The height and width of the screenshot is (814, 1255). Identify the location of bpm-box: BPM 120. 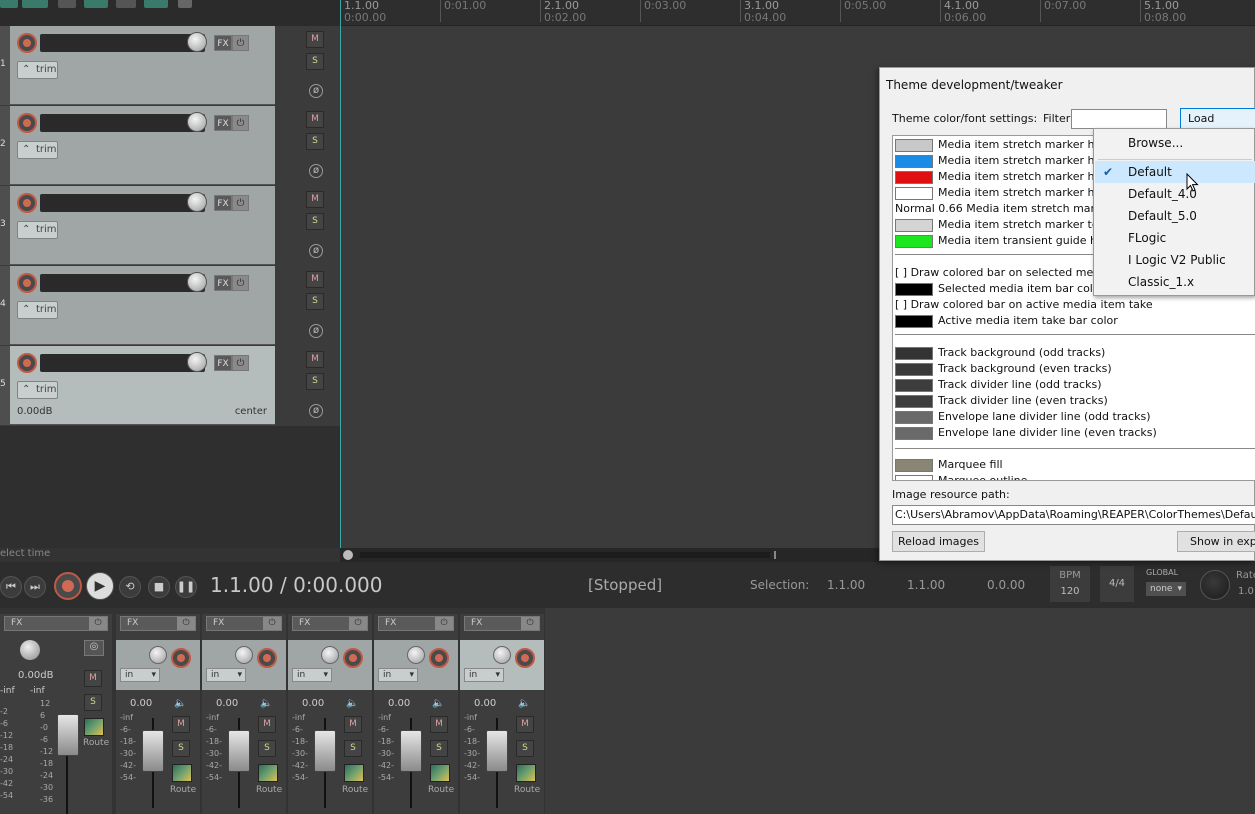
(1070, 584).